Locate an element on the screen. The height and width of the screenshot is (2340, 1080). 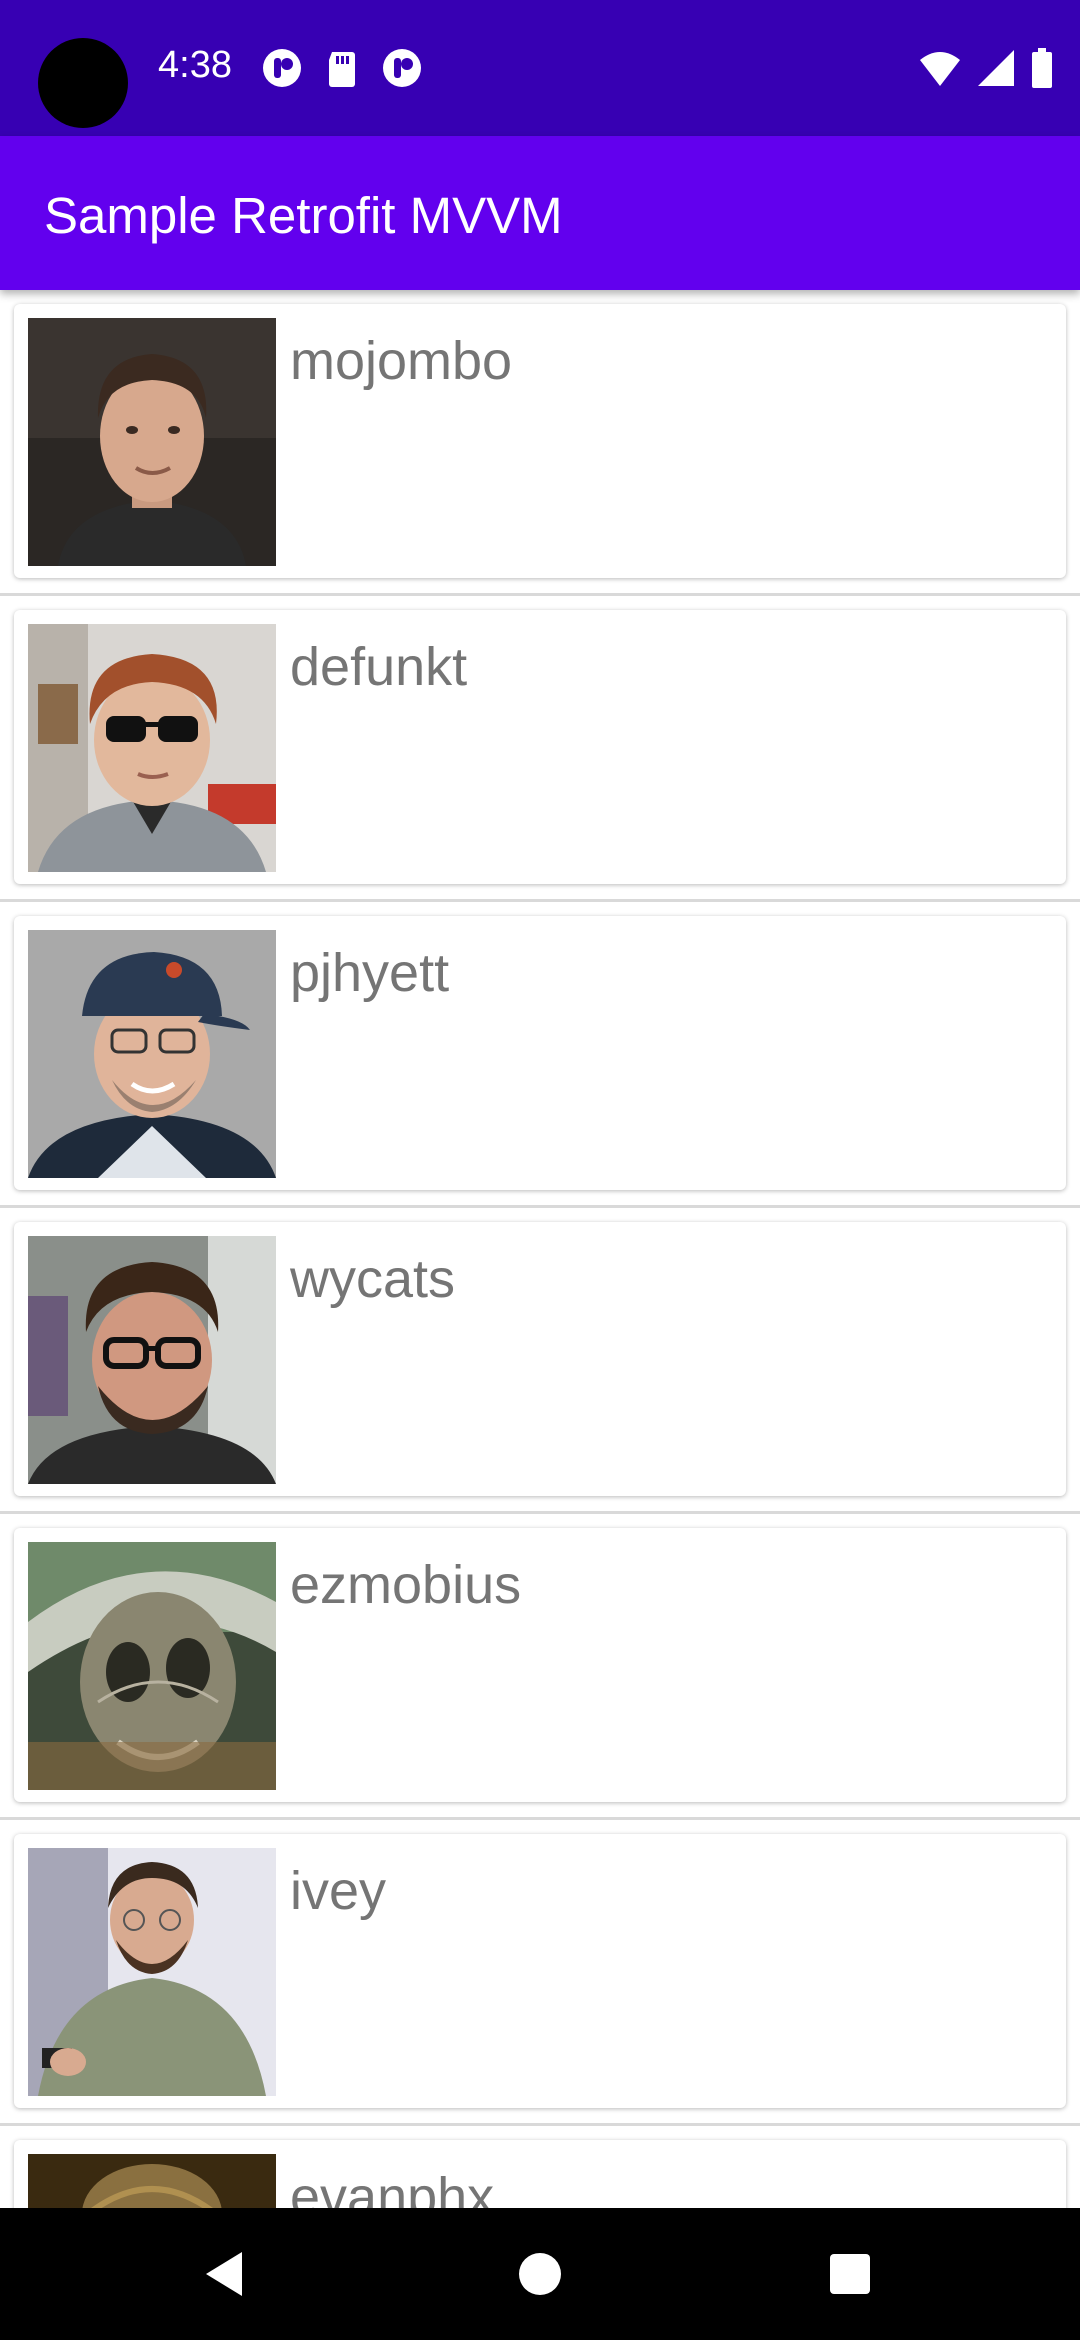
wifi-icon is located at coordinates (940, 69).